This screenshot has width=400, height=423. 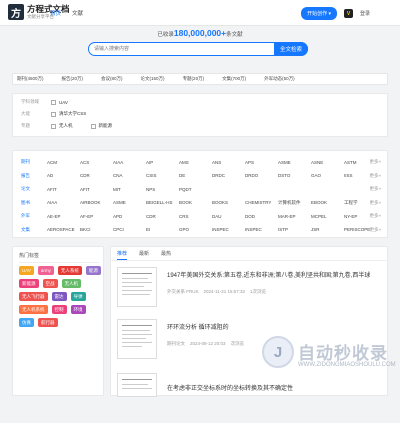 I want to click on database-link: ACS, so click(x=96, y=162).